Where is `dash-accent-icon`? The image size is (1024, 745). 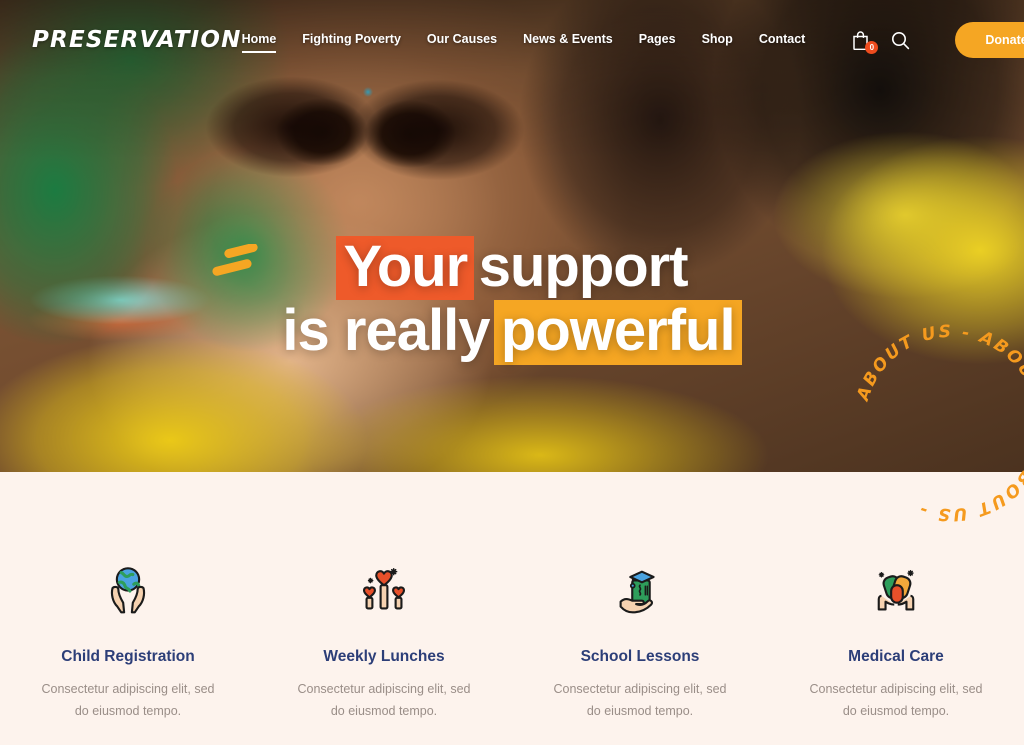 dash-accent-icon is located at coordinates (242, 266).